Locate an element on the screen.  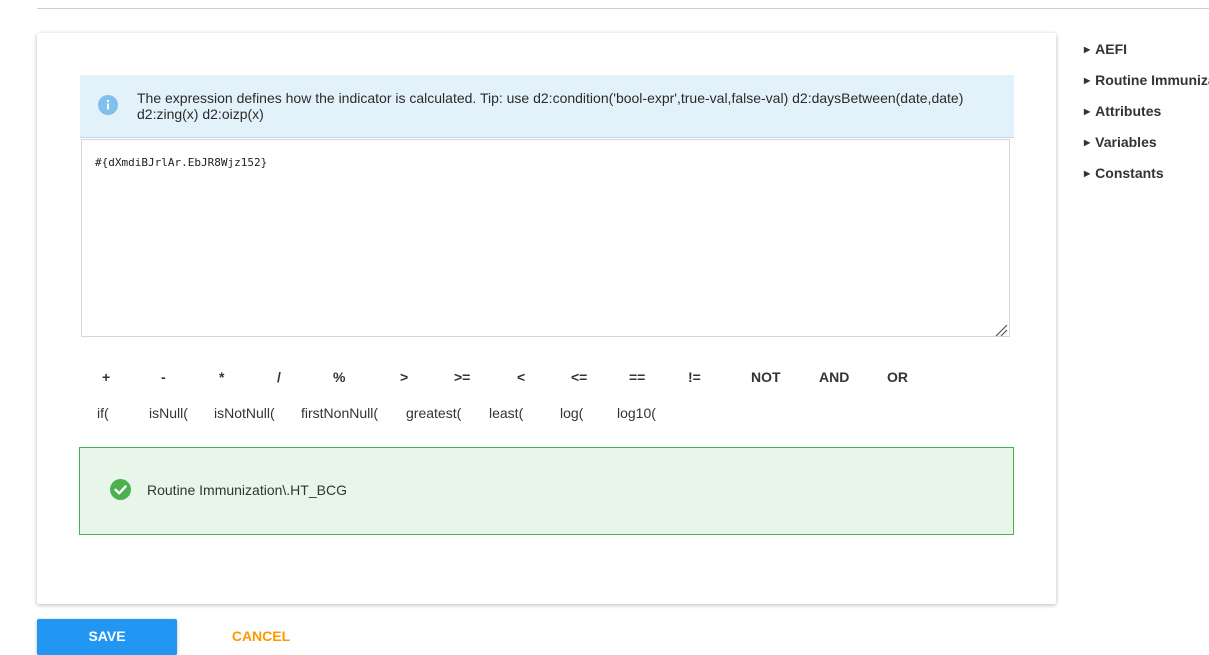
operator-gte: >= is located at coordinates (462, 377).